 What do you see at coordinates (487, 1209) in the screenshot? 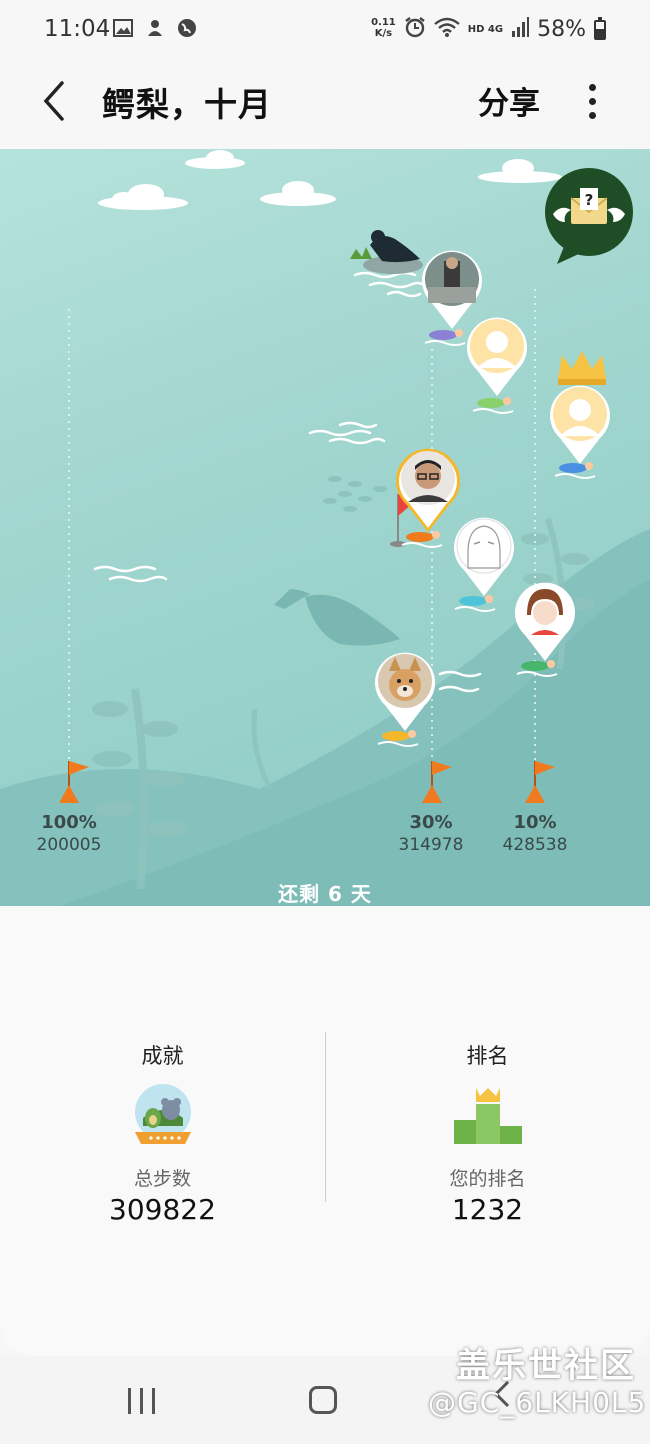
I see `rank-value: 1232` at bounding box center [487, 1209].